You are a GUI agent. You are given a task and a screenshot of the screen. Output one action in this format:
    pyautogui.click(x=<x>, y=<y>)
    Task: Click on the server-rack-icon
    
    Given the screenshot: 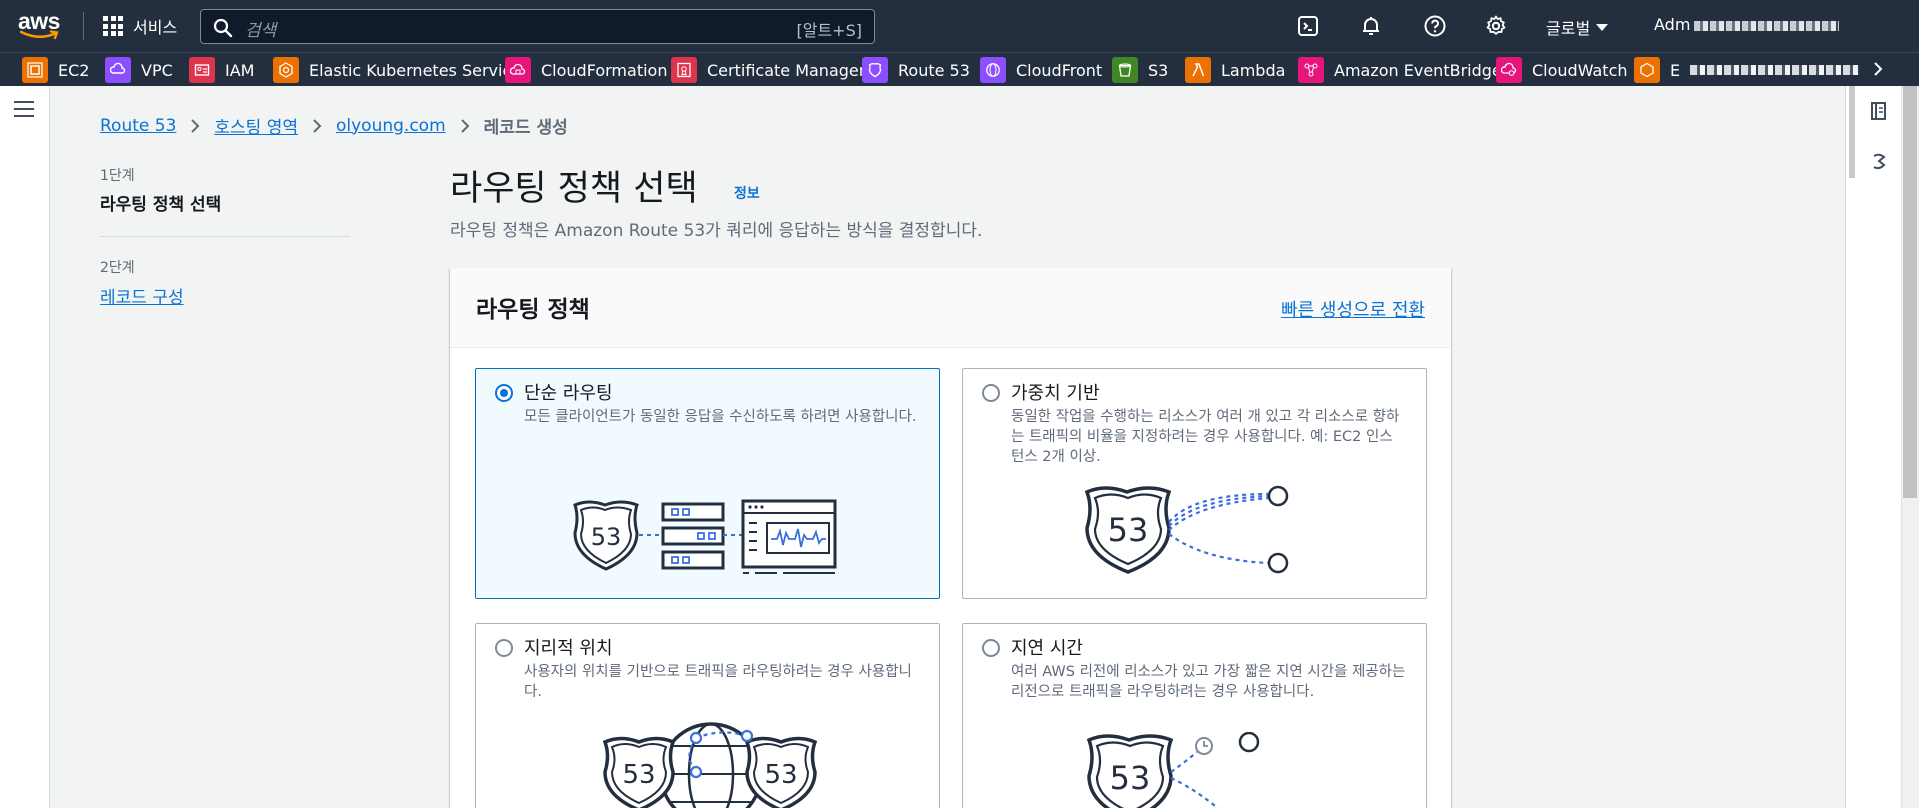 What is the action you would take?
    pyautogui.click(x=693, y=536)
    